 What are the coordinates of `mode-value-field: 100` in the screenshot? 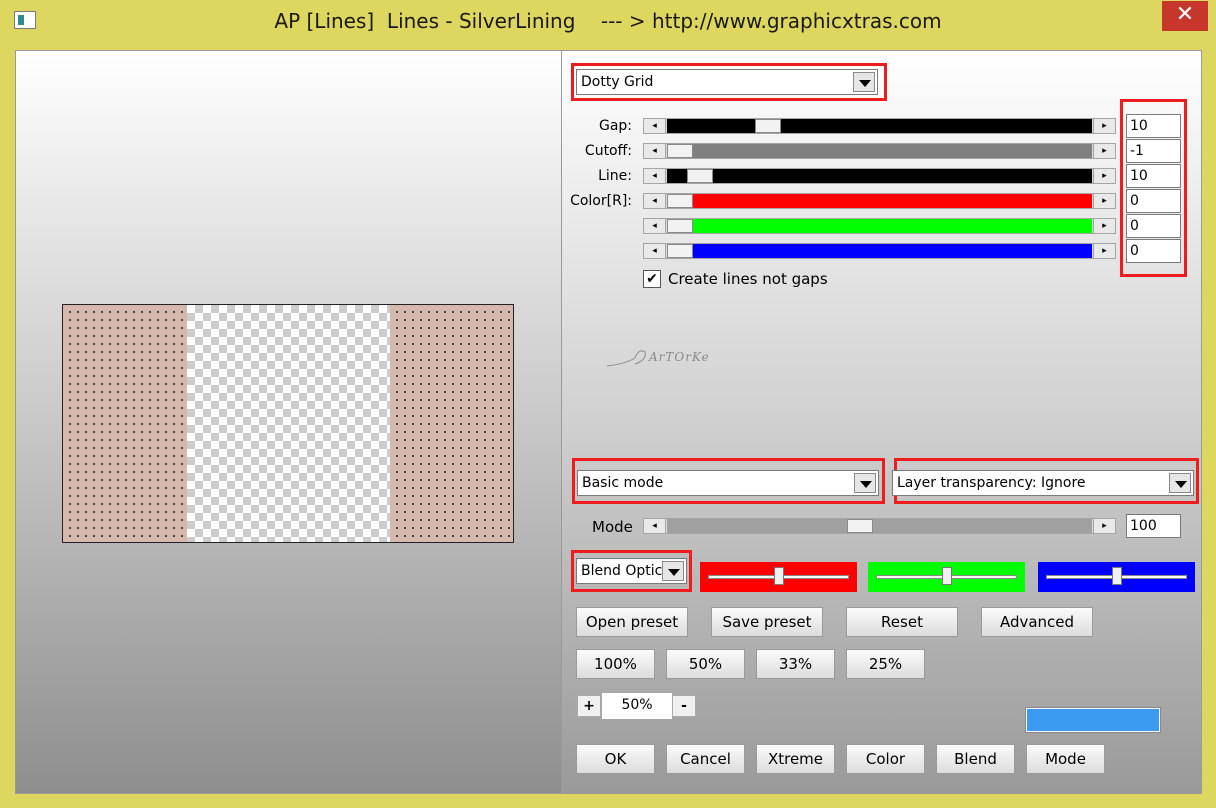 It's located at (1153, 526).